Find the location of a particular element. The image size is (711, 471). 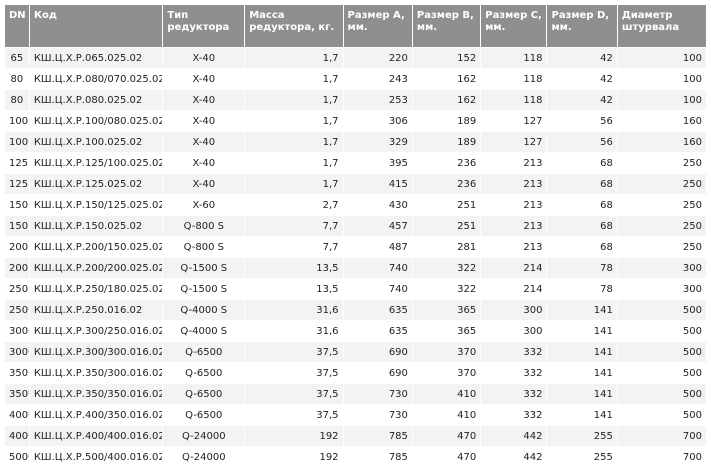

cell-size-b: 236 is located at coordinates (446, 184).